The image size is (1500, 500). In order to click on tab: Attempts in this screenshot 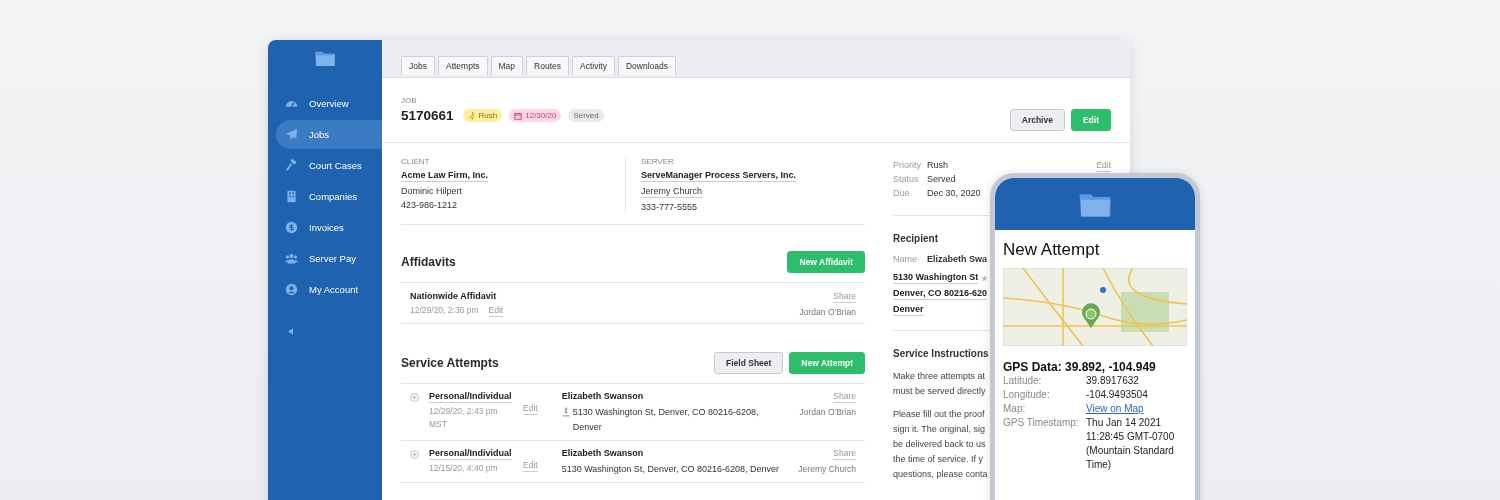, I will do `click(462, 65)`.